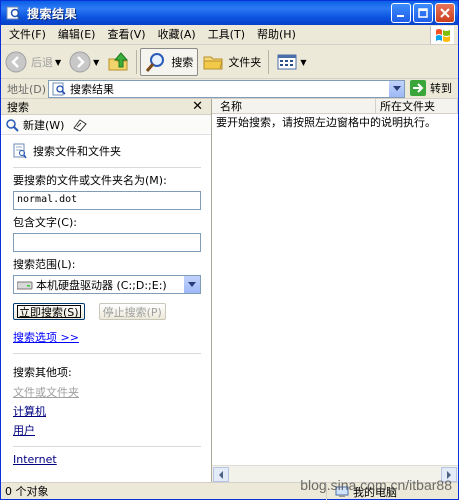 This screenshot has width=459, height=500. I want to click on look-in-select: 本机硬盘驱动器 (C:;D:;E:), so click(107, 284).